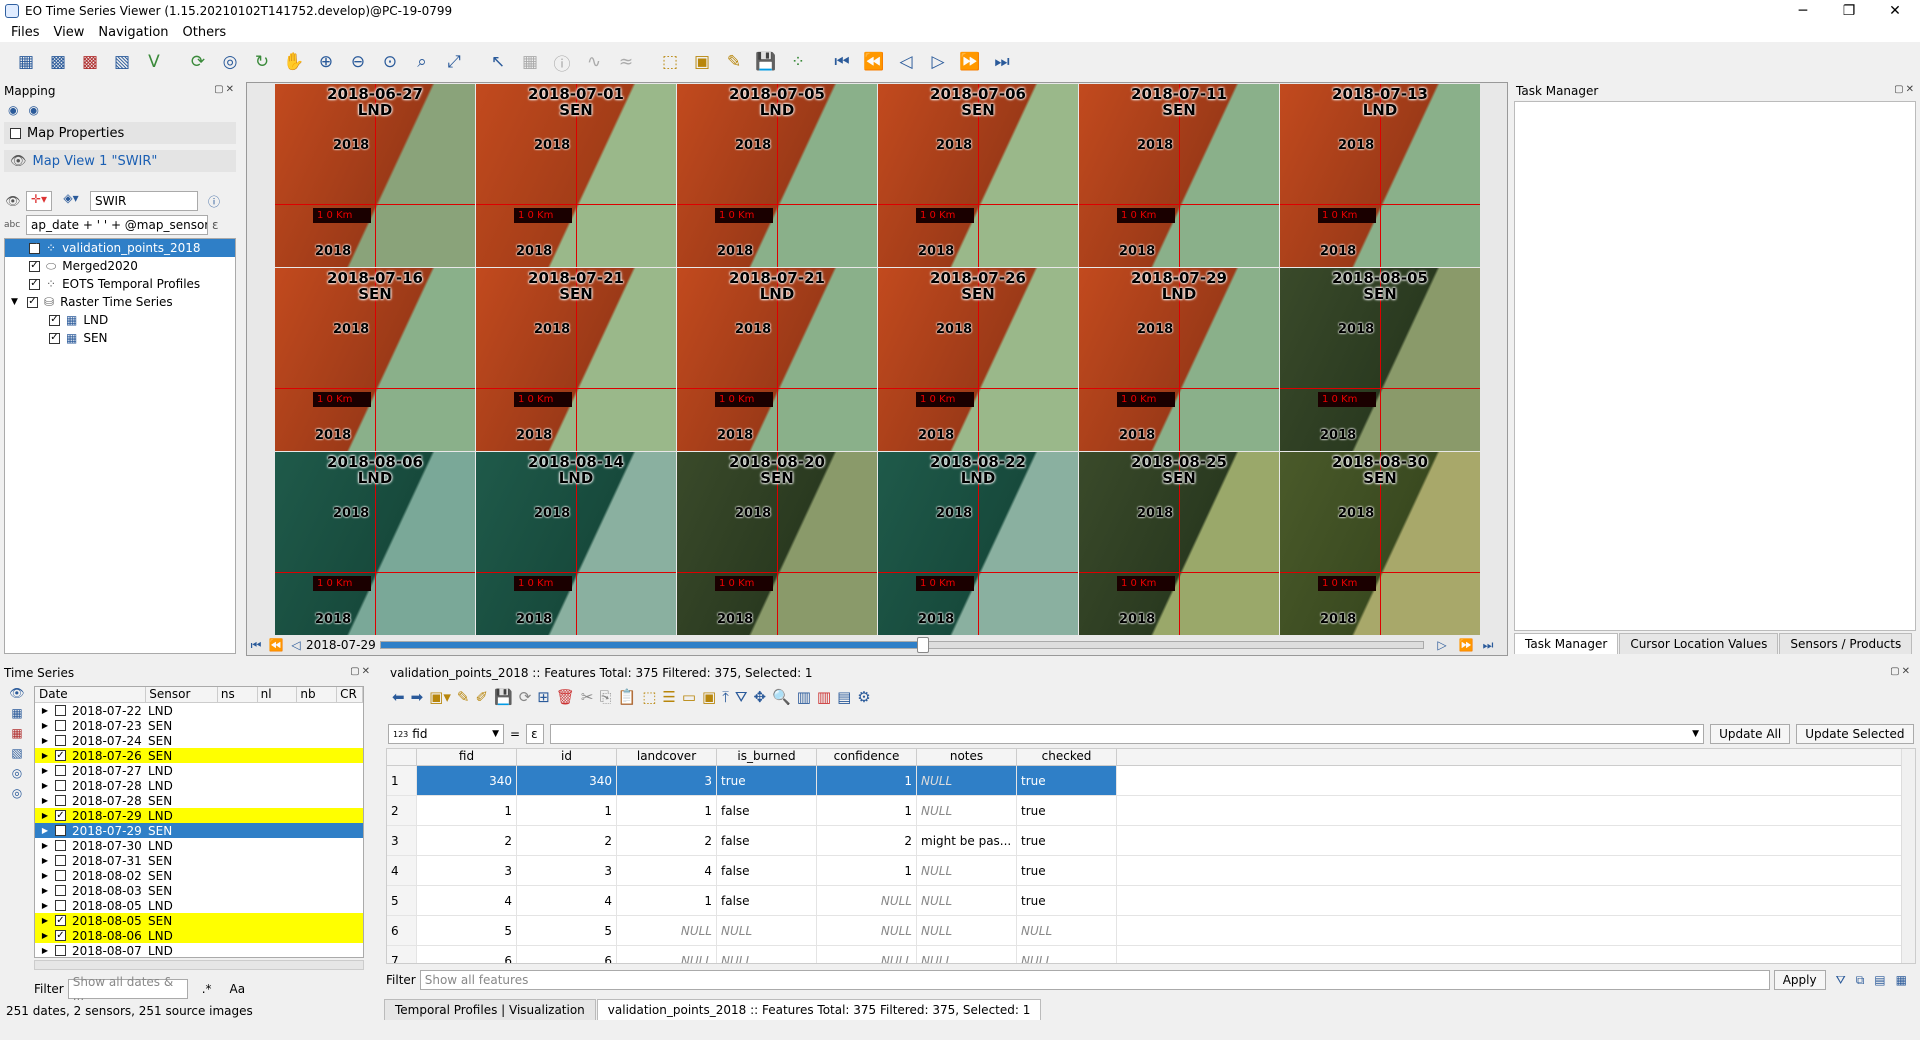 Image resolution: width=1920 pixels, height=1040 pixels. Describe the element at coordinates (535, 734) in the screenshot. I see `expression-button: ε` at that location.